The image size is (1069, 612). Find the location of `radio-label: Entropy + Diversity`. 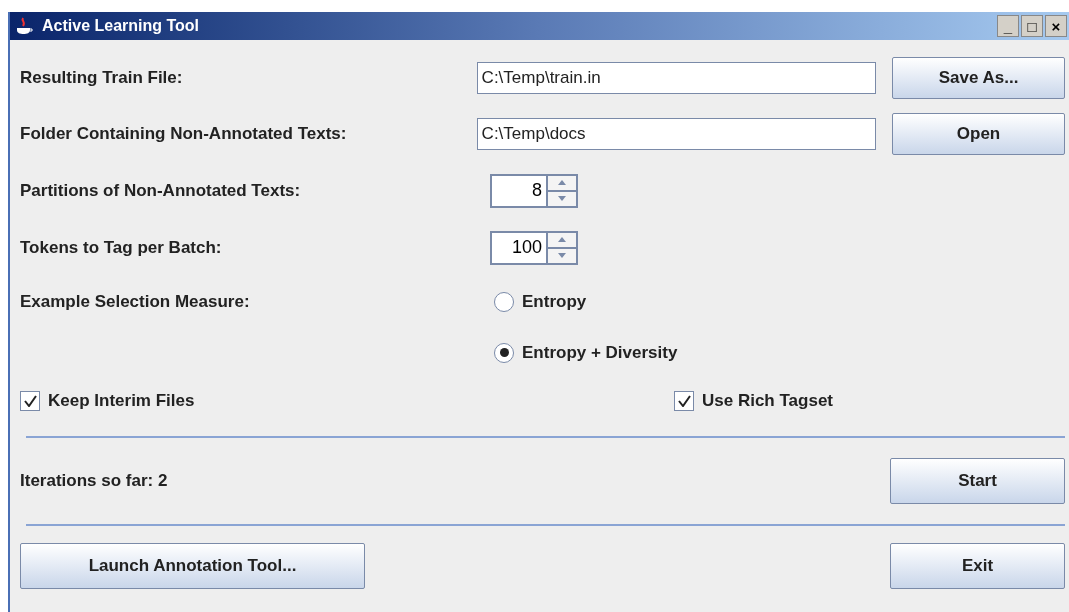

radio-label: Entropy + Diversity is located at coordinates (600, 352).